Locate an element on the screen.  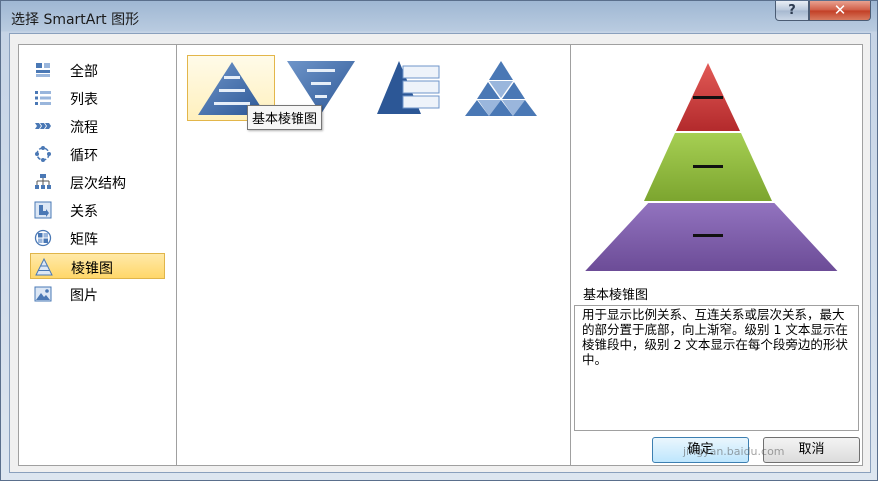
category-matrix: 矩阵 is located at coordinates (97, 238).